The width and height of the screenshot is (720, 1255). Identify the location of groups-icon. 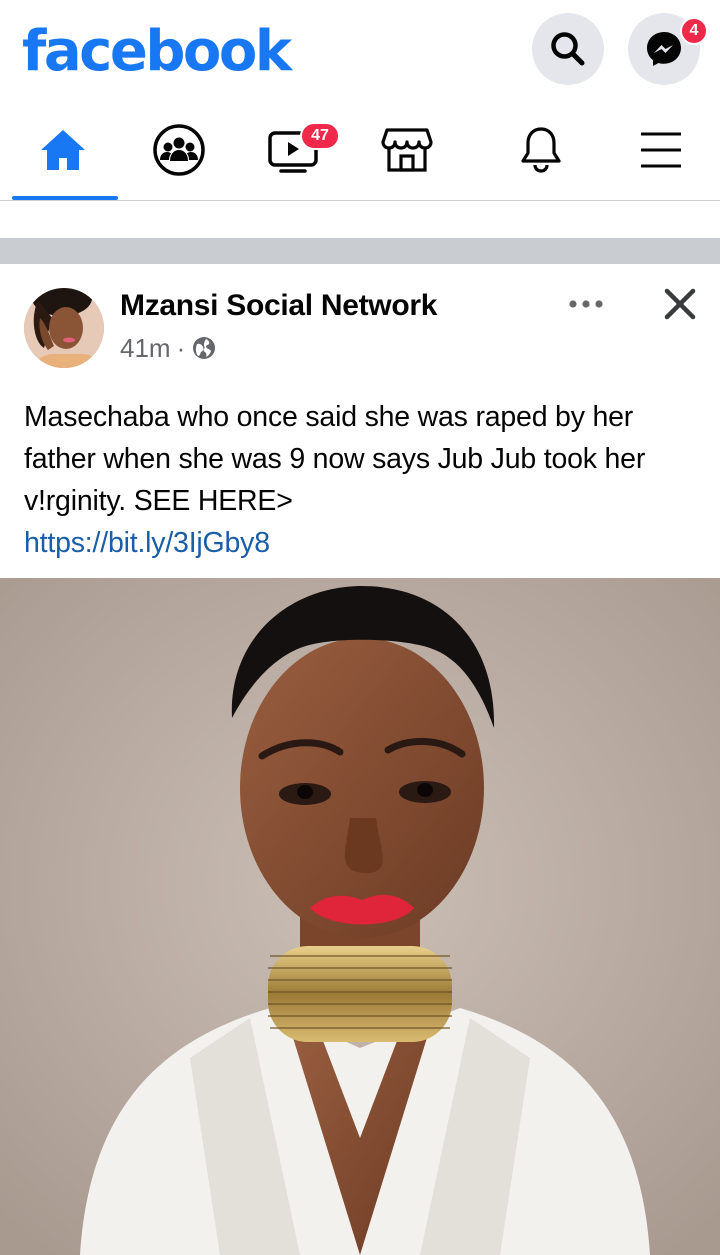
(179, 150).